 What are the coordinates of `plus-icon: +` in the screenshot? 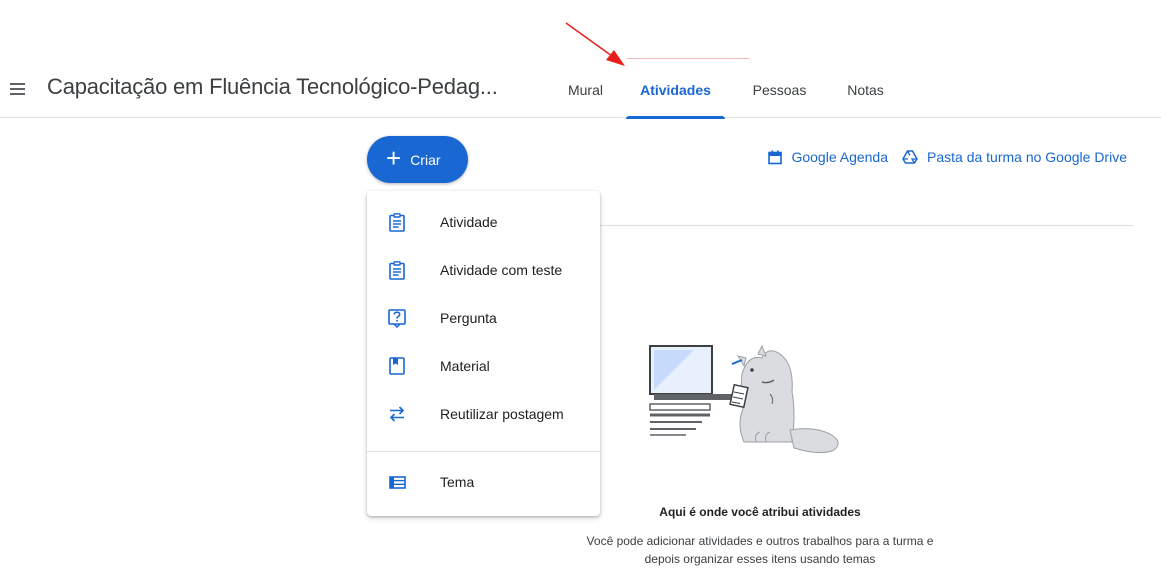 It's located at (394, 158).